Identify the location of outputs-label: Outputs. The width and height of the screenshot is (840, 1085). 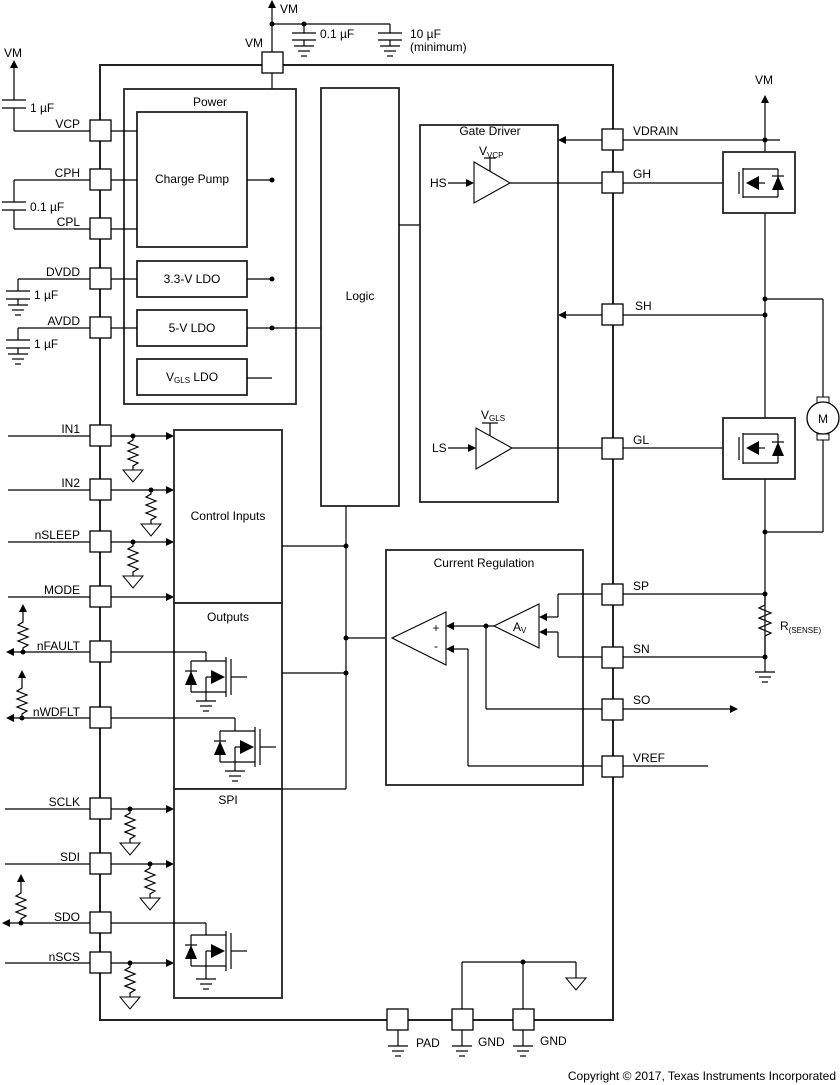
(228, 617).